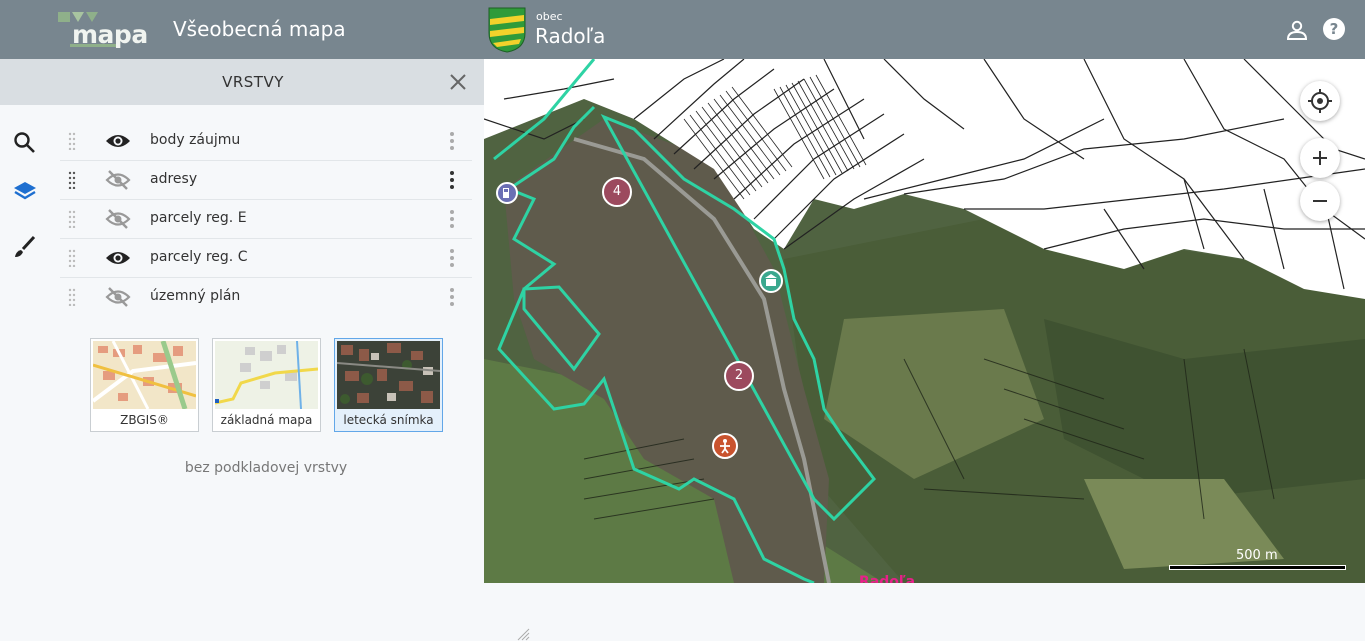  I want to click on zoom-out-icon, so click(1320, 201).